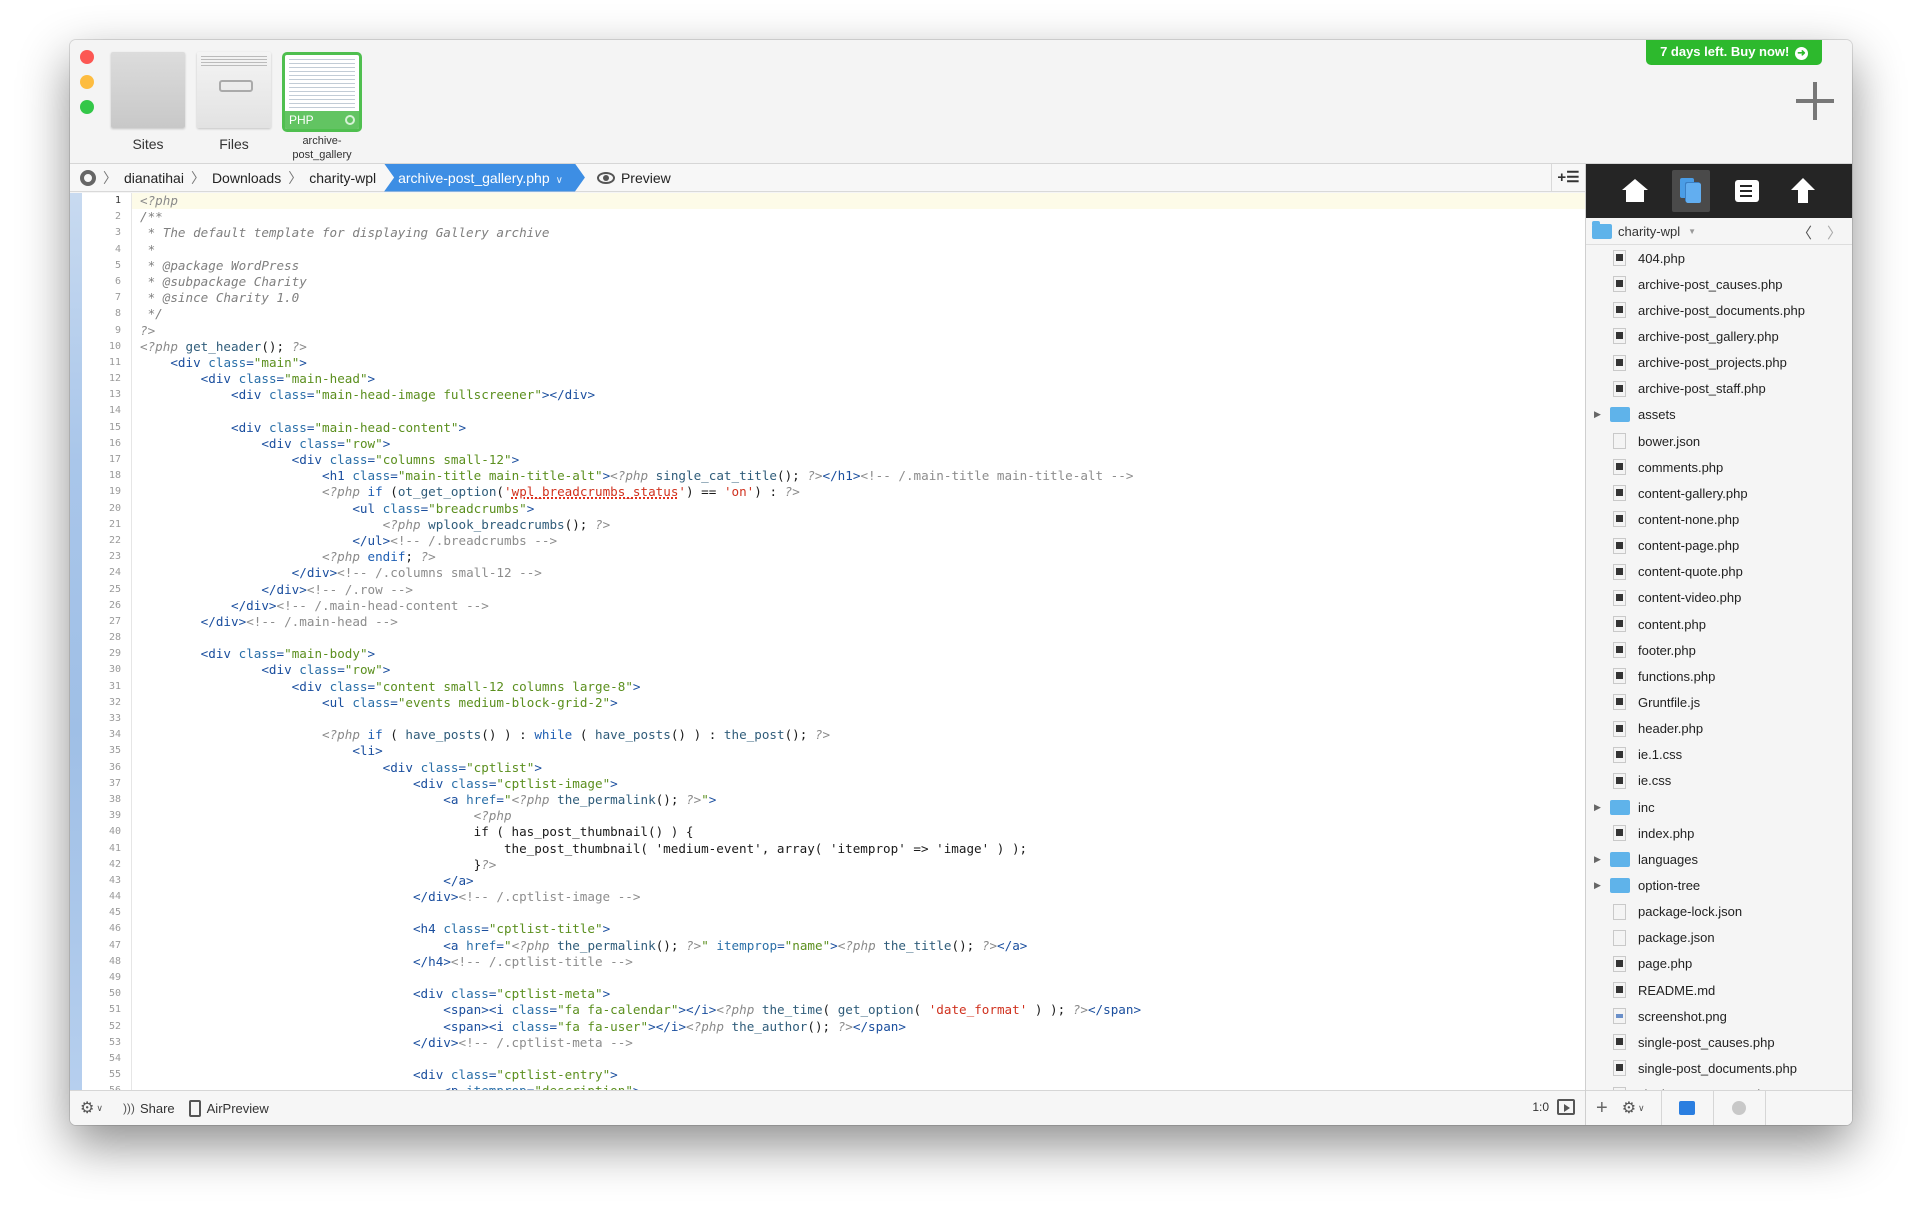 The image size is (1920, 1224). Describe the element at coordinates (1719, 964) in the screenshot. I see `file-item: page.php` at that location.